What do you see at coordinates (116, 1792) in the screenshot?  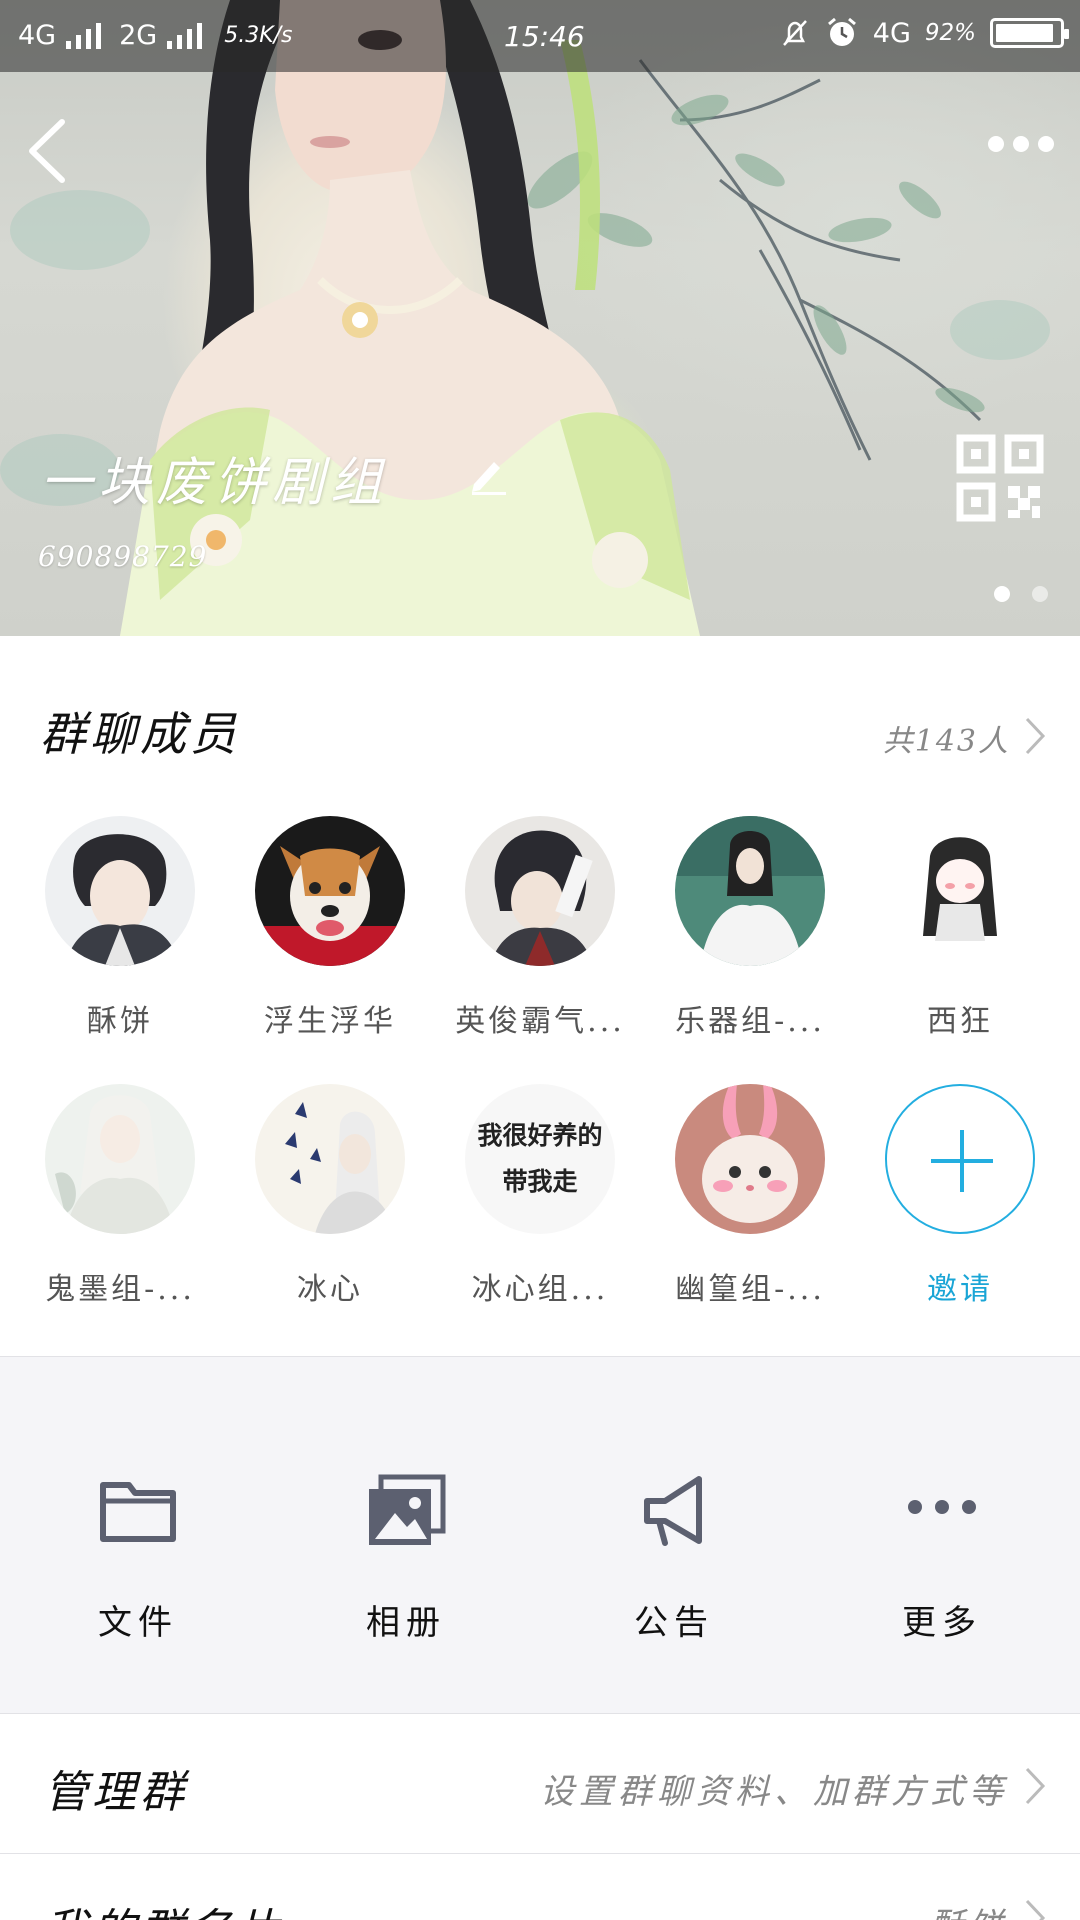 I see `manage-group-title: 管理群` at bounding box center [116, 1792].